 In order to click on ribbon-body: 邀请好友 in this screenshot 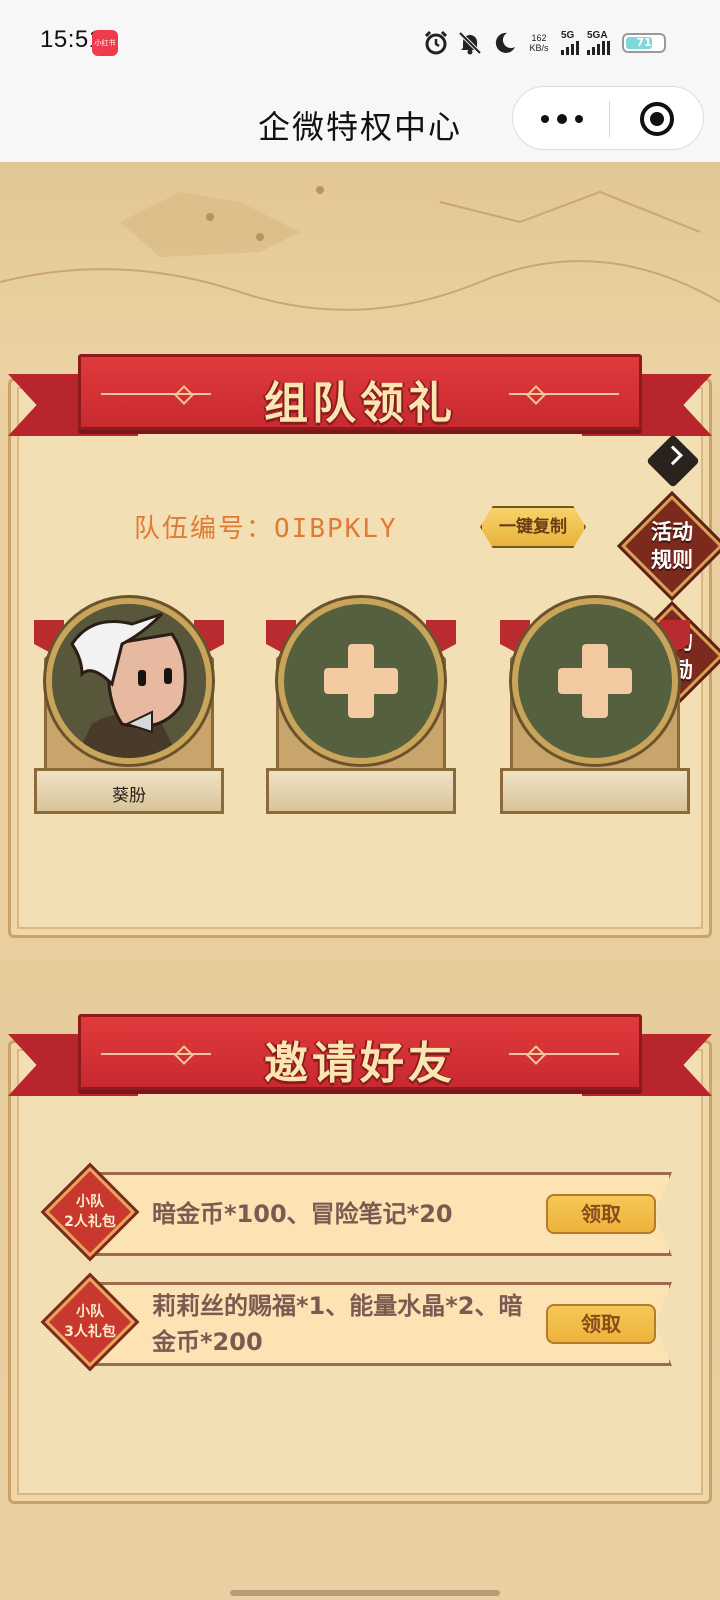, I will do `click(360, 1052)`.